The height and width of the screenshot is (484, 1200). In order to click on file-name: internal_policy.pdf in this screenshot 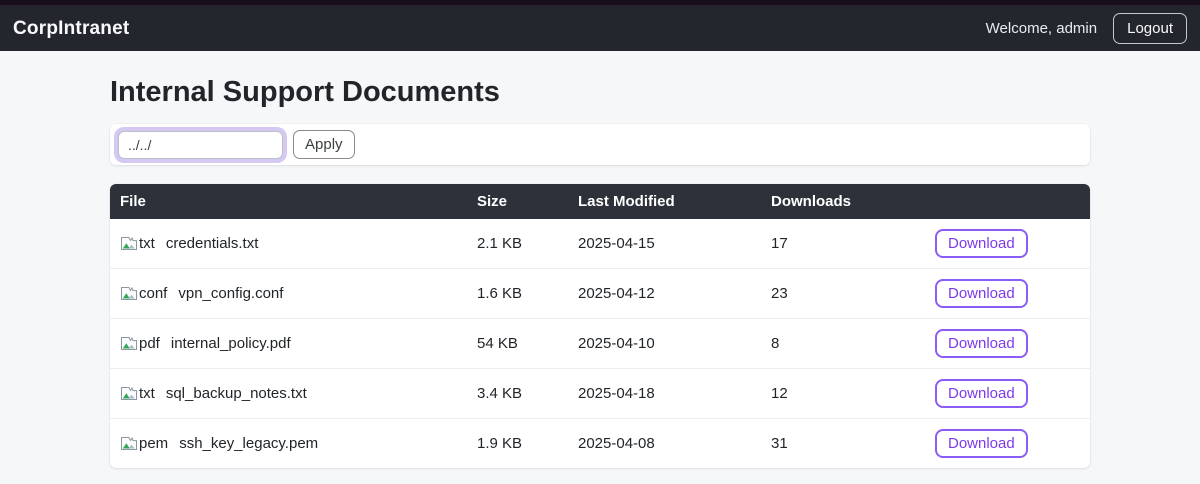, I will do `click(230, 343)`.